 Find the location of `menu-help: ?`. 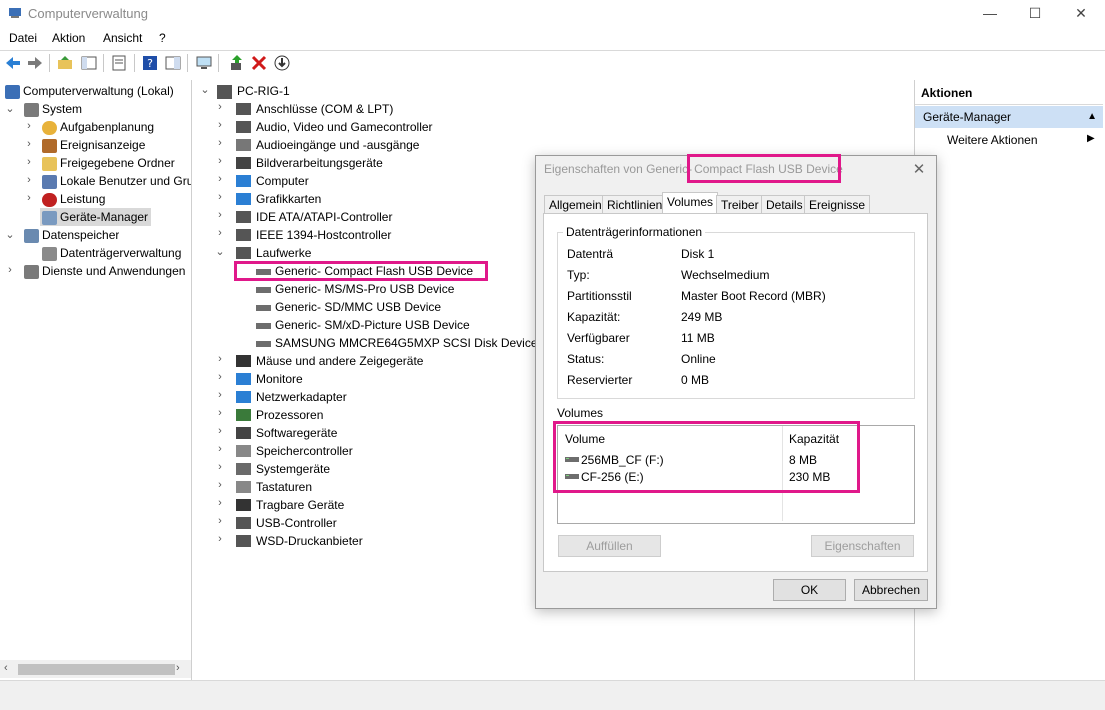

menu-help: ? is located at coordinates (162, 38).